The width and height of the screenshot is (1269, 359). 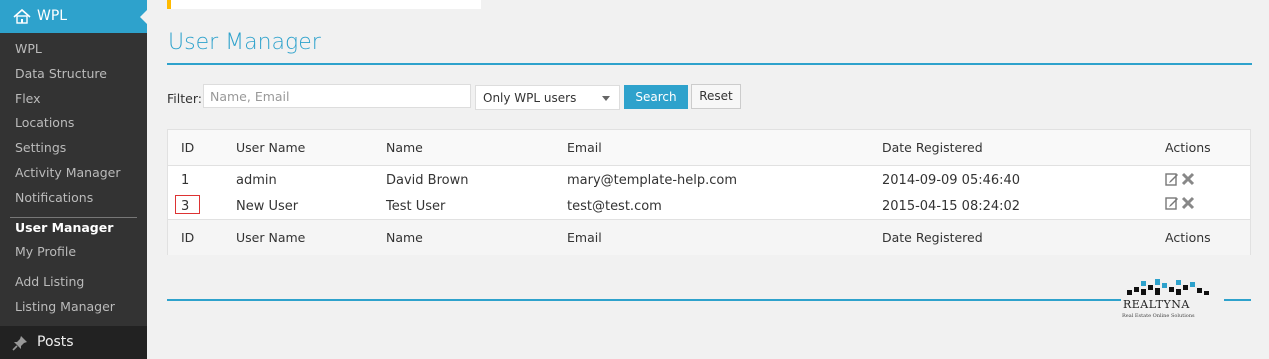 I want to click on menu-posts: Posts, so click(x=73, y=342).